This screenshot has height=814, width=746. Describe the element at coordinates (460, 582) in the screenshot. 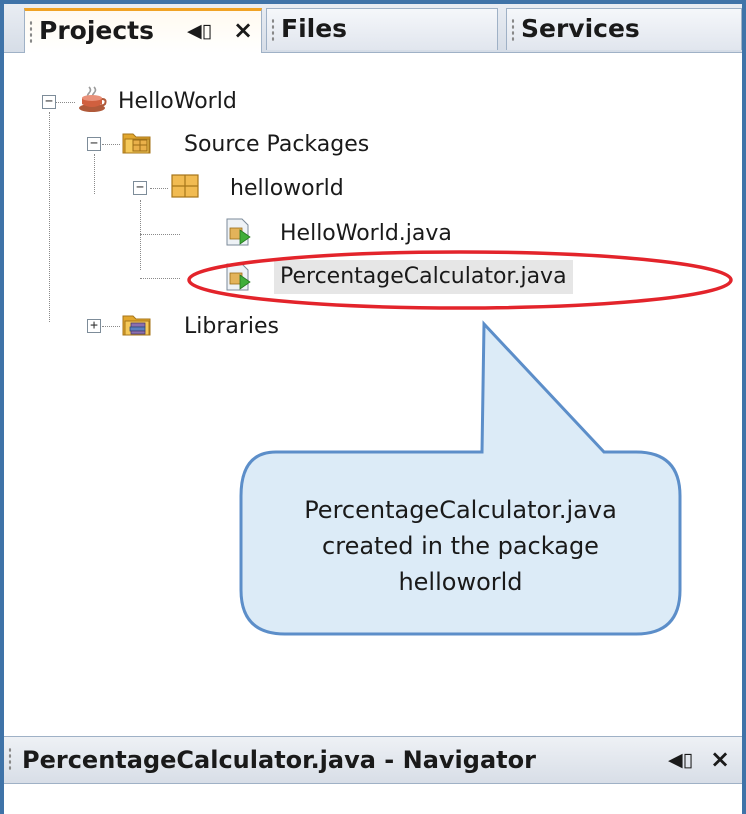

I see `callout-line-3: helloworld` at that location.